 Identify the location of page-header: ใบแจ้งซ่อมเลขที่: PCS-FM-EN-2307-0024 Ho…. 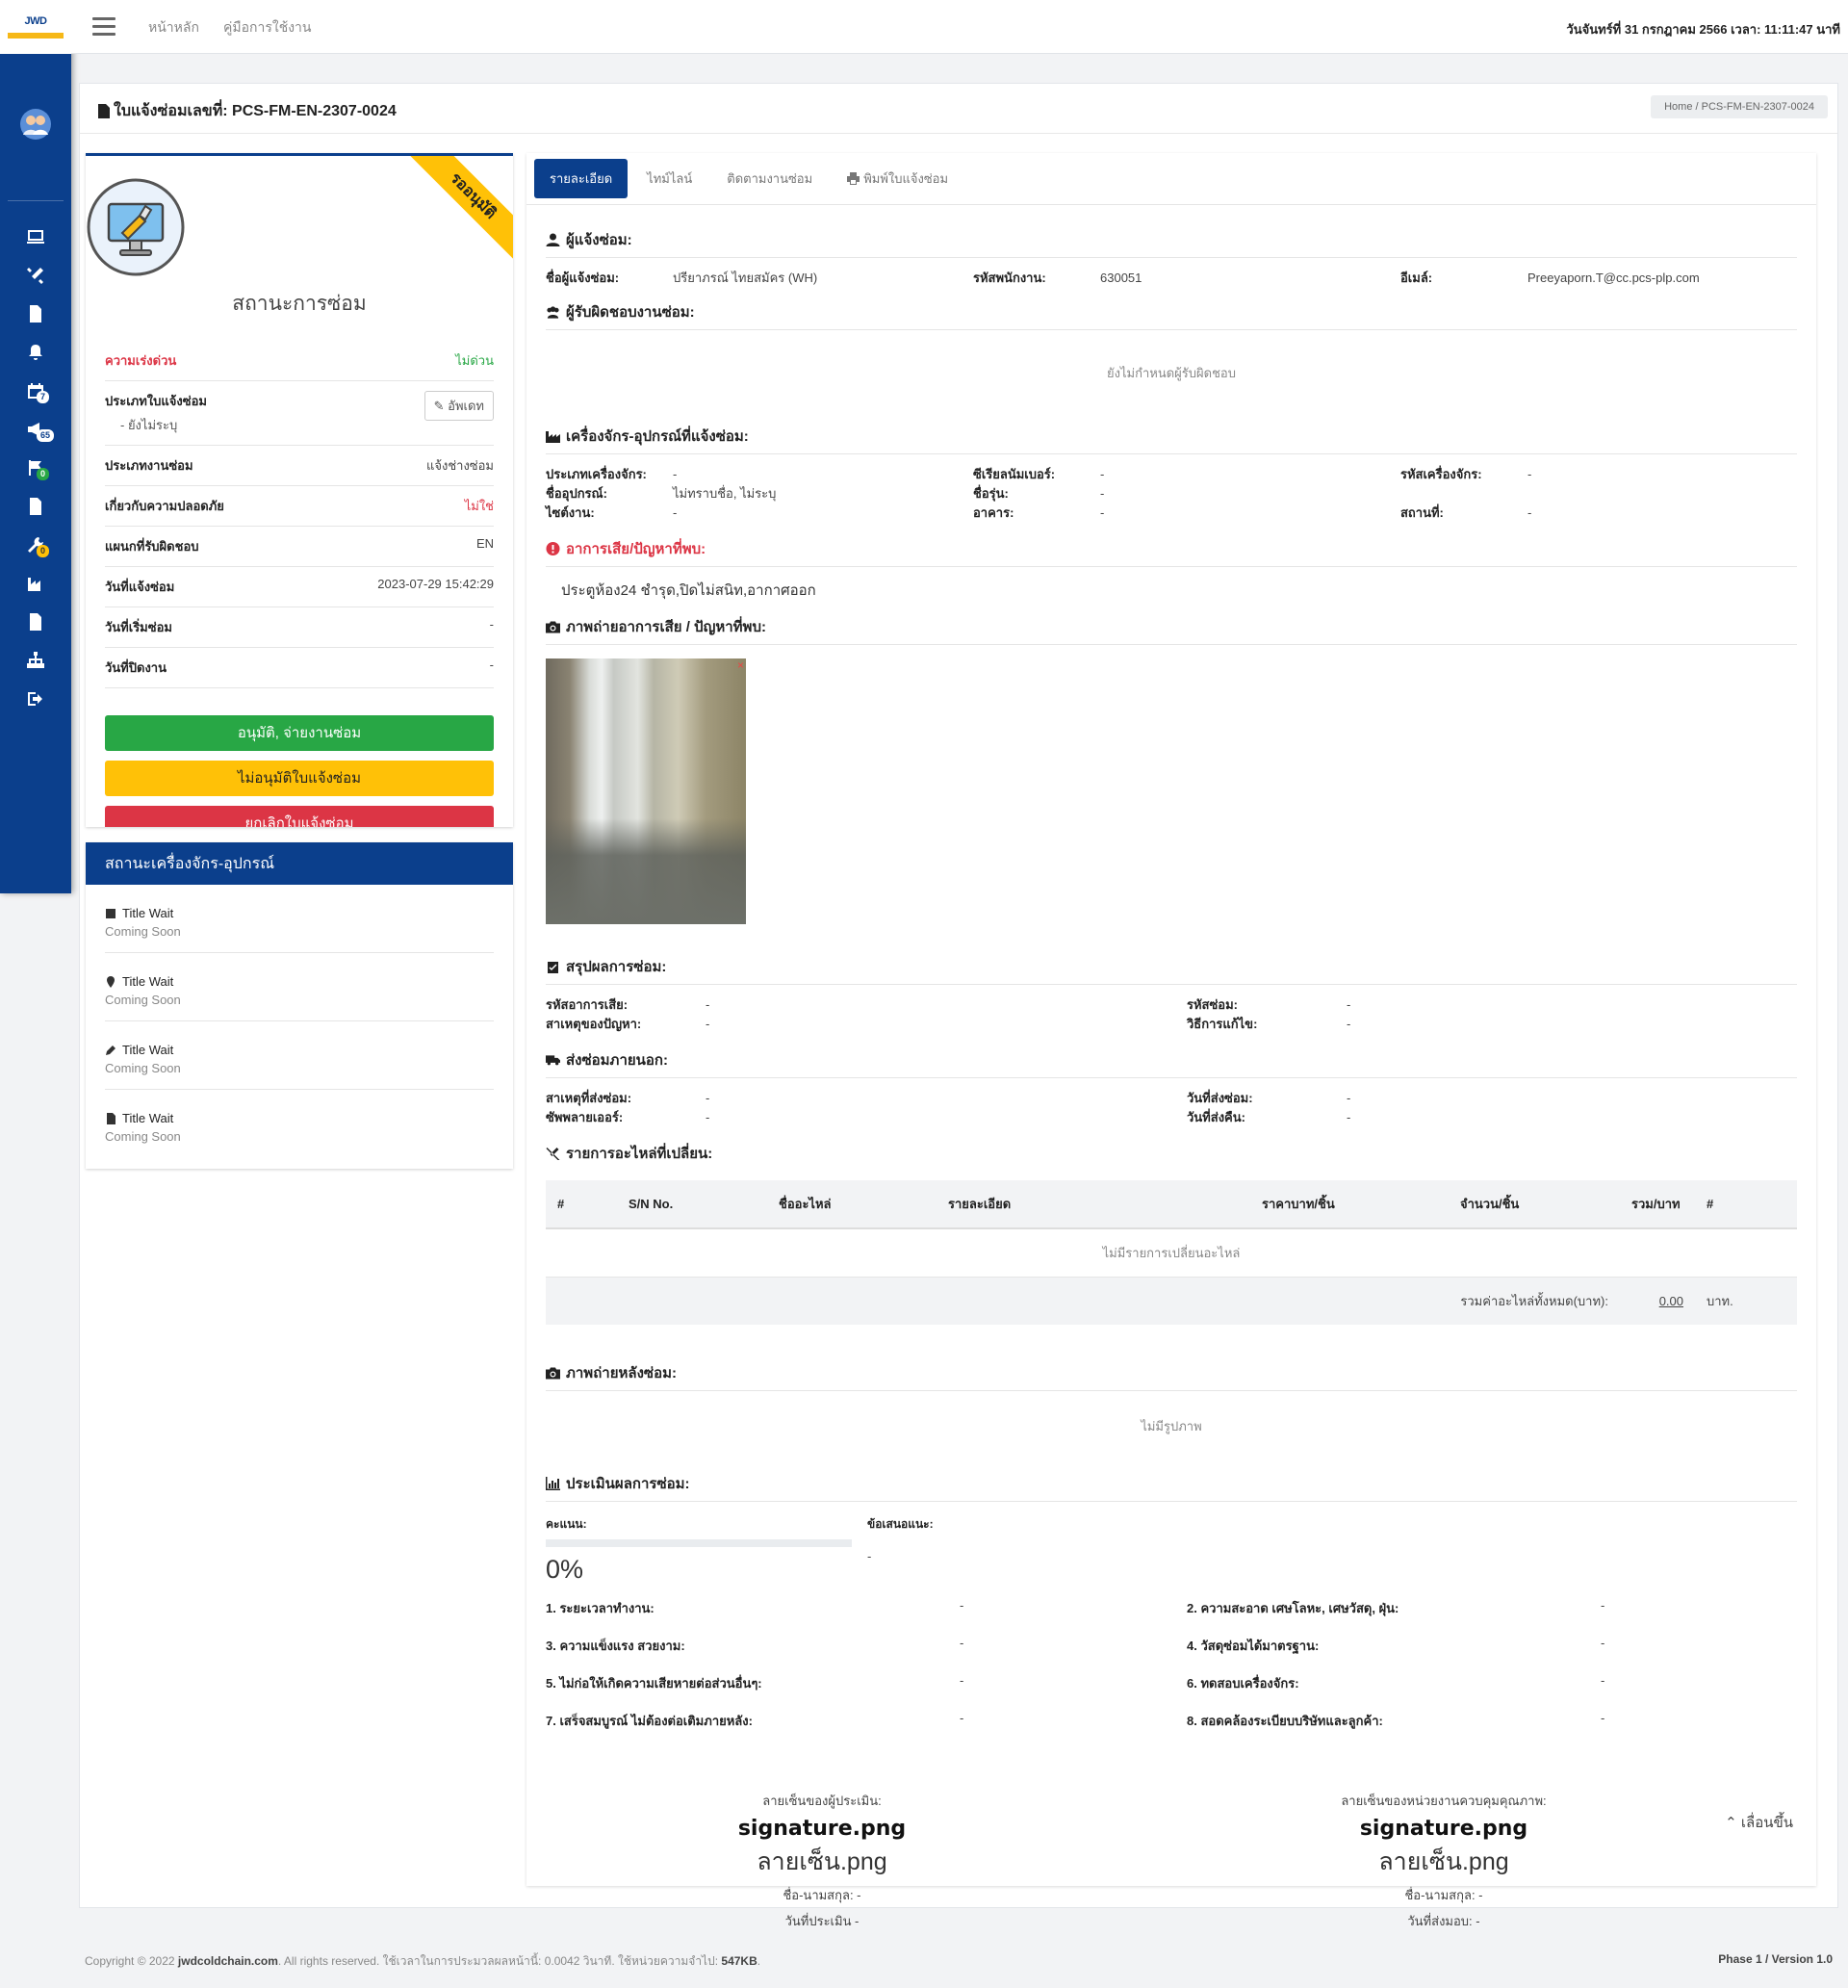
(958, 109).